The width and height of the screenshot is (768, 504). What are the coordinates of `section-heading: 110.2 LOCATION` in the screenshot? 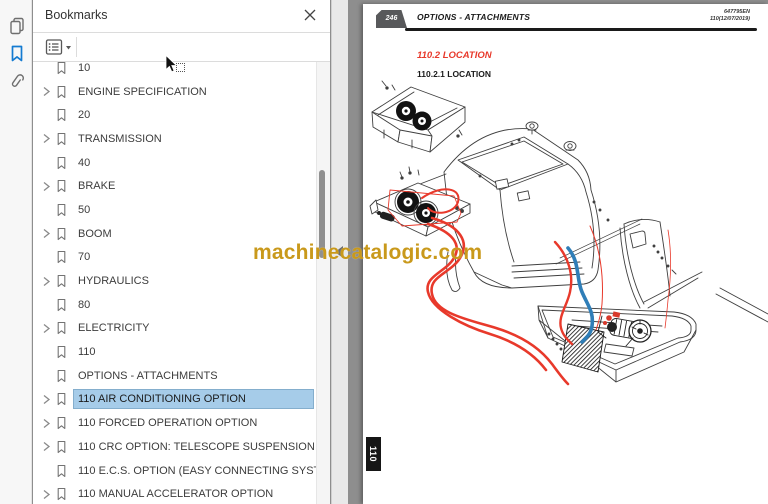 It's located at (454, 55).